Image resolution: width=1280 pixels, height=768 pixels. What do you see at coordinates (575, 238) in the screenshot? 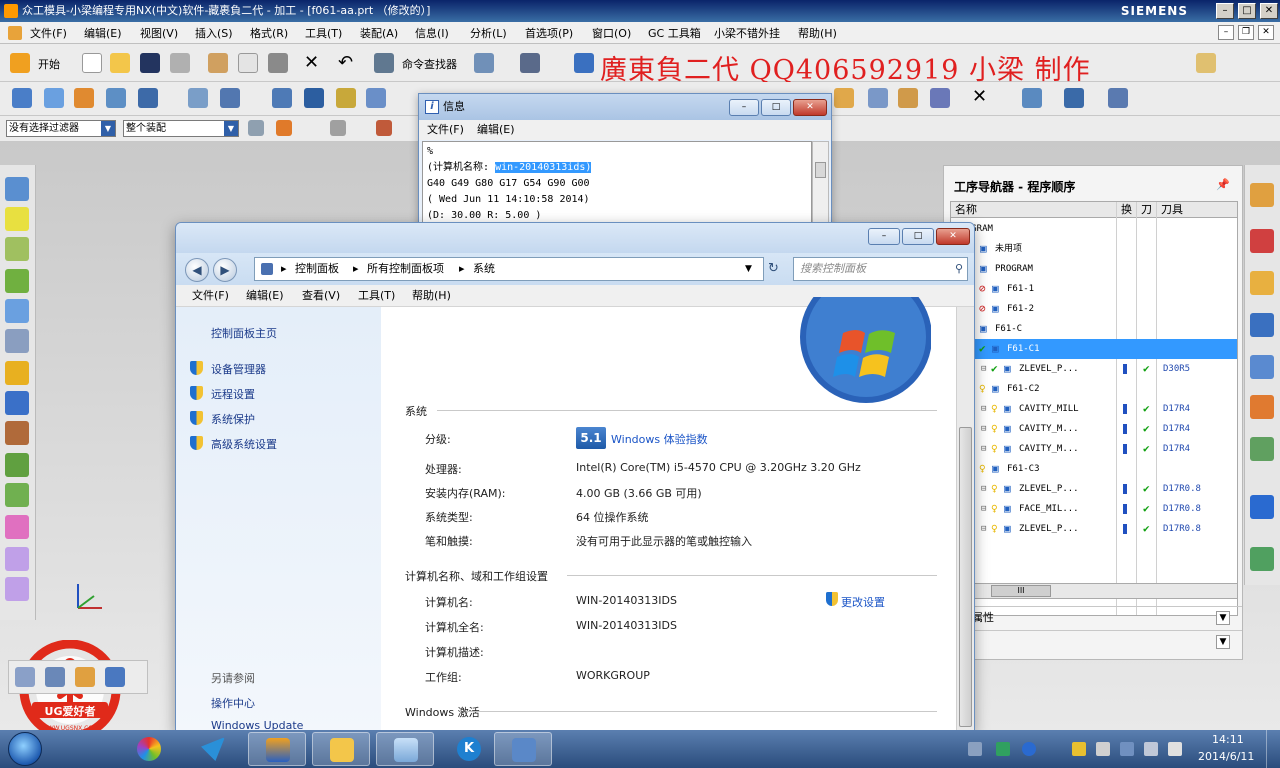
I see `system-title-bar: – □ ✕` at bounding box center [575, 238].